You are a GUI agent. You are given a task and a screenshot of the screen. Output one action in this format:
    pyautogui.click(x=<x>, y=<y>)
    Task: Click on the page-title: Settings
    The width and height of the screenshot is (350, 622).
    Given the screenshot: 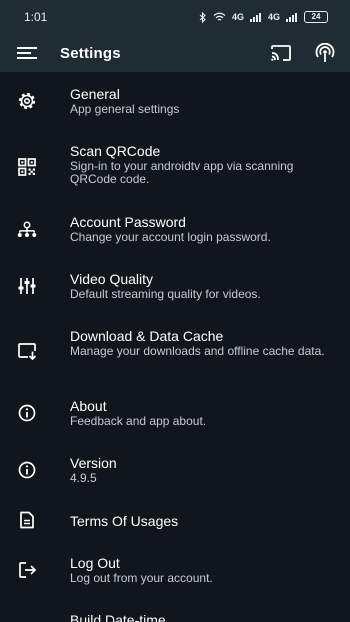 What is the action you would take?
    pyautogui.click(x=90, y=53)
    